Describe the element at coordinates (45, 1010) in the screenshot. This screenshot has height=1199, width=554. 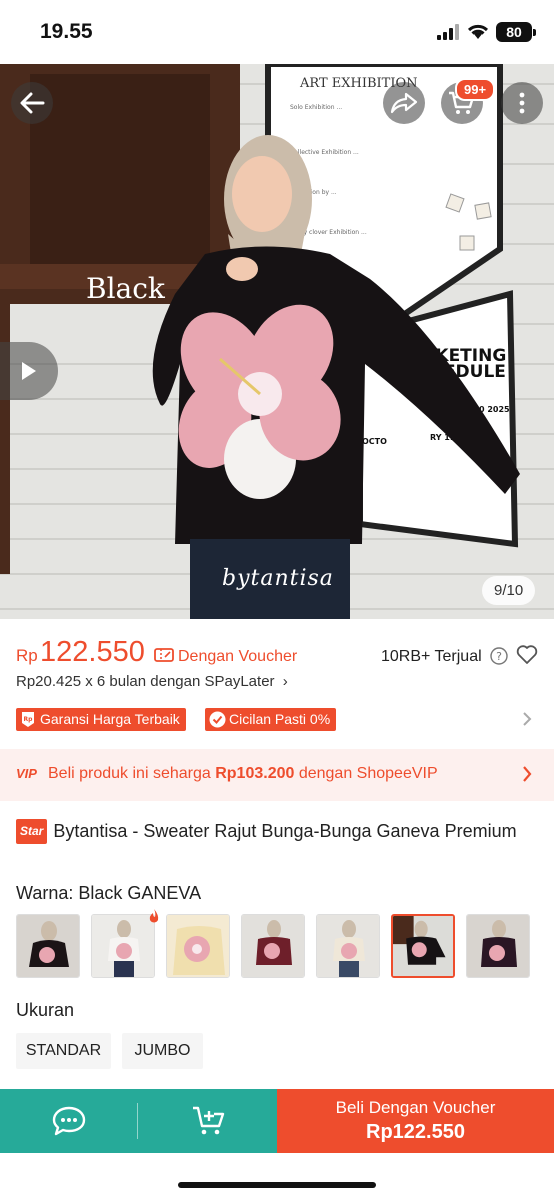
I see `size-label: Ukuran` at that location.